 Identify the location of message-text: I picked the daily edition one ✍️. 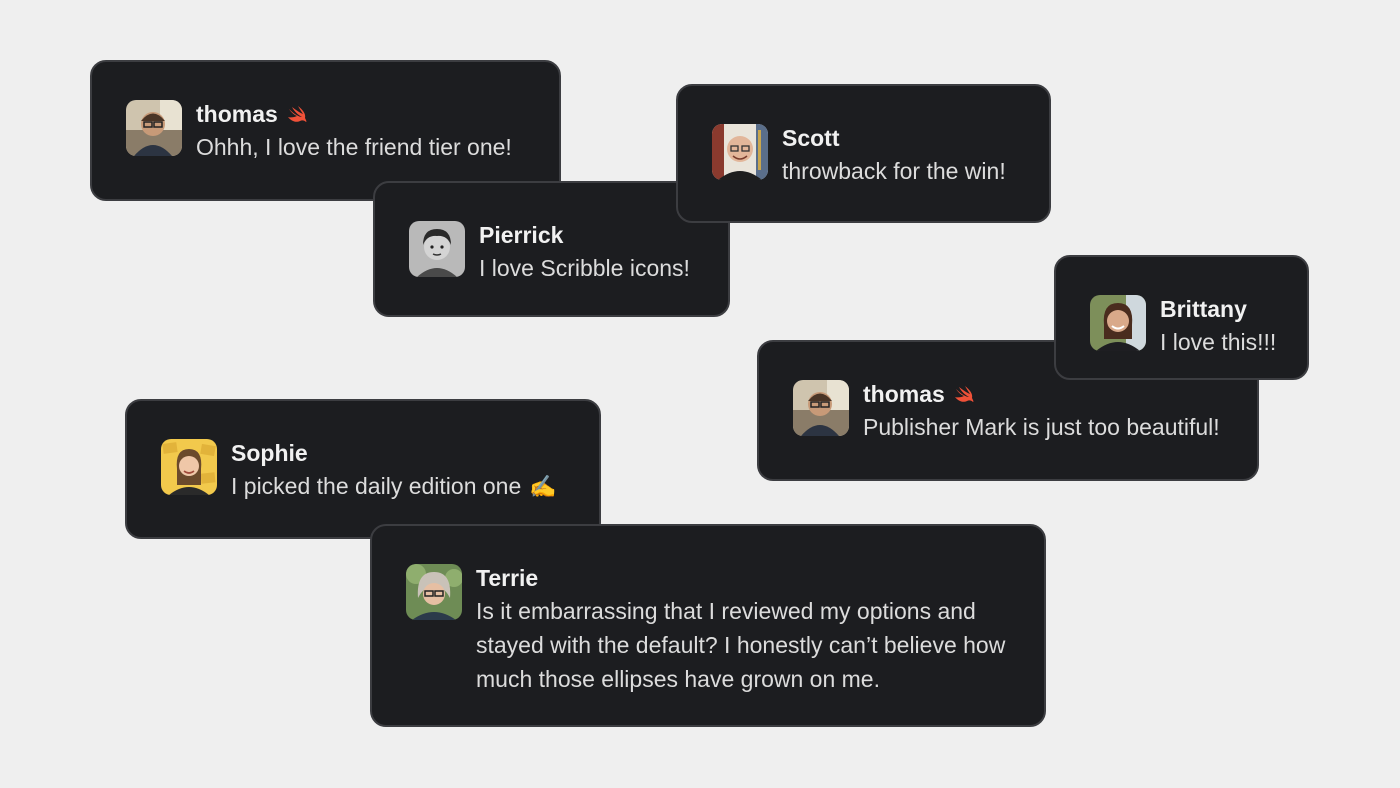
(394, 486).